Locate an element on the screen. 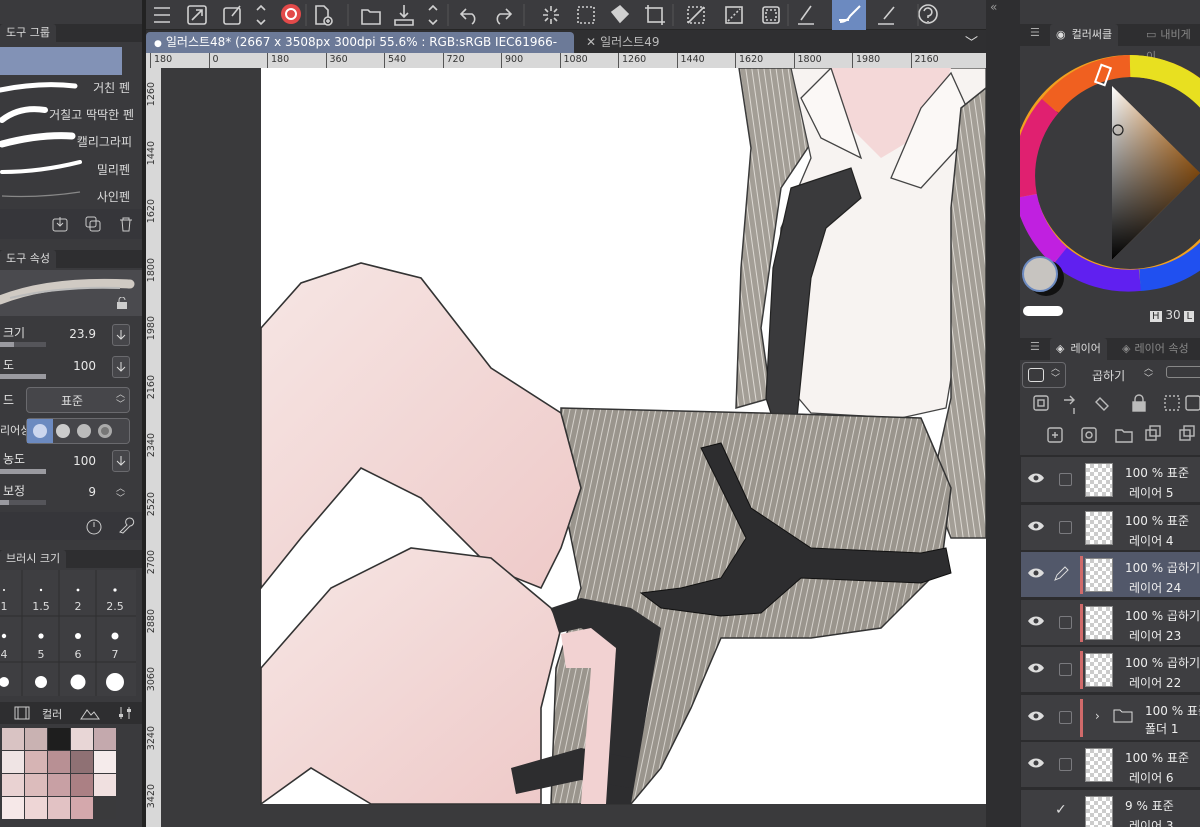 This screenshot has width=1200, height=827. tab-layer-property: ◈ 레이어 속성 is located at coordinates (1155, 349).